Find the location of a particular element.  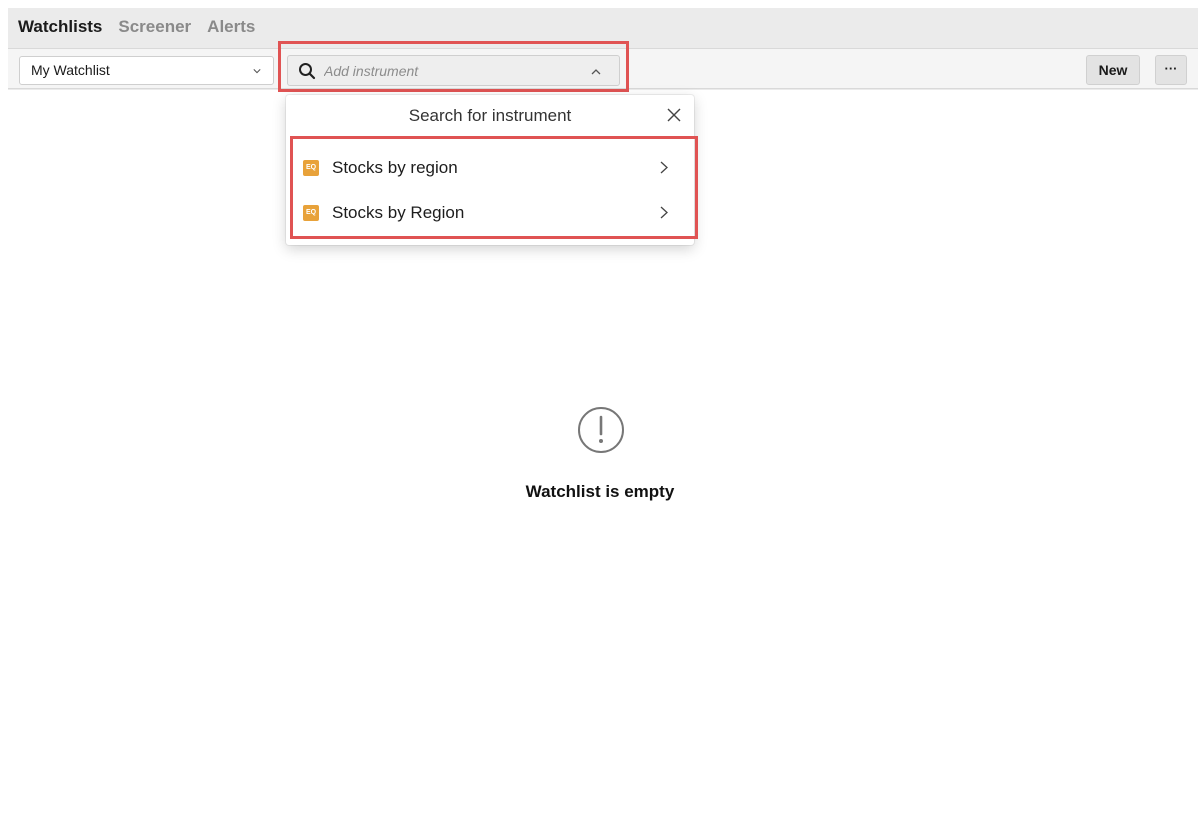

tab-bar: Watchlists Screener Alerts is located at coordinates (136, 27).